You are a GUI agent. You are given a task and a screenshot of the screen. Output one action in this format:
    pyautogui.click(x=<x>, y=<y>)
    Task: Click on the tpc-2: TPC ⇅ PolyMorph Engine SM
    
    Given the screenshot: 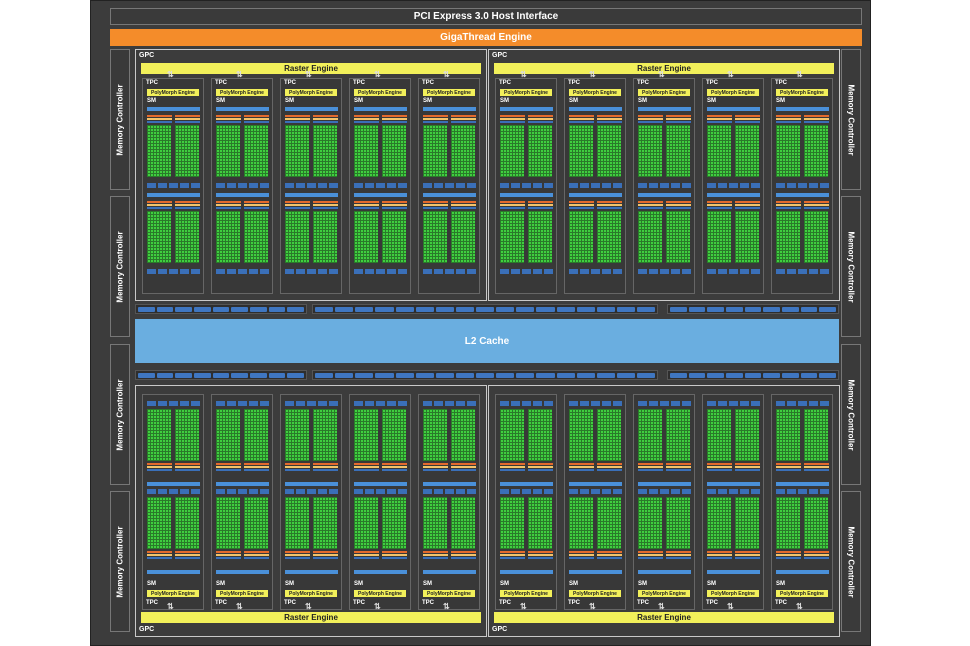 What is the action you would take?
    pyautogui.click(x=595, y=502)
    